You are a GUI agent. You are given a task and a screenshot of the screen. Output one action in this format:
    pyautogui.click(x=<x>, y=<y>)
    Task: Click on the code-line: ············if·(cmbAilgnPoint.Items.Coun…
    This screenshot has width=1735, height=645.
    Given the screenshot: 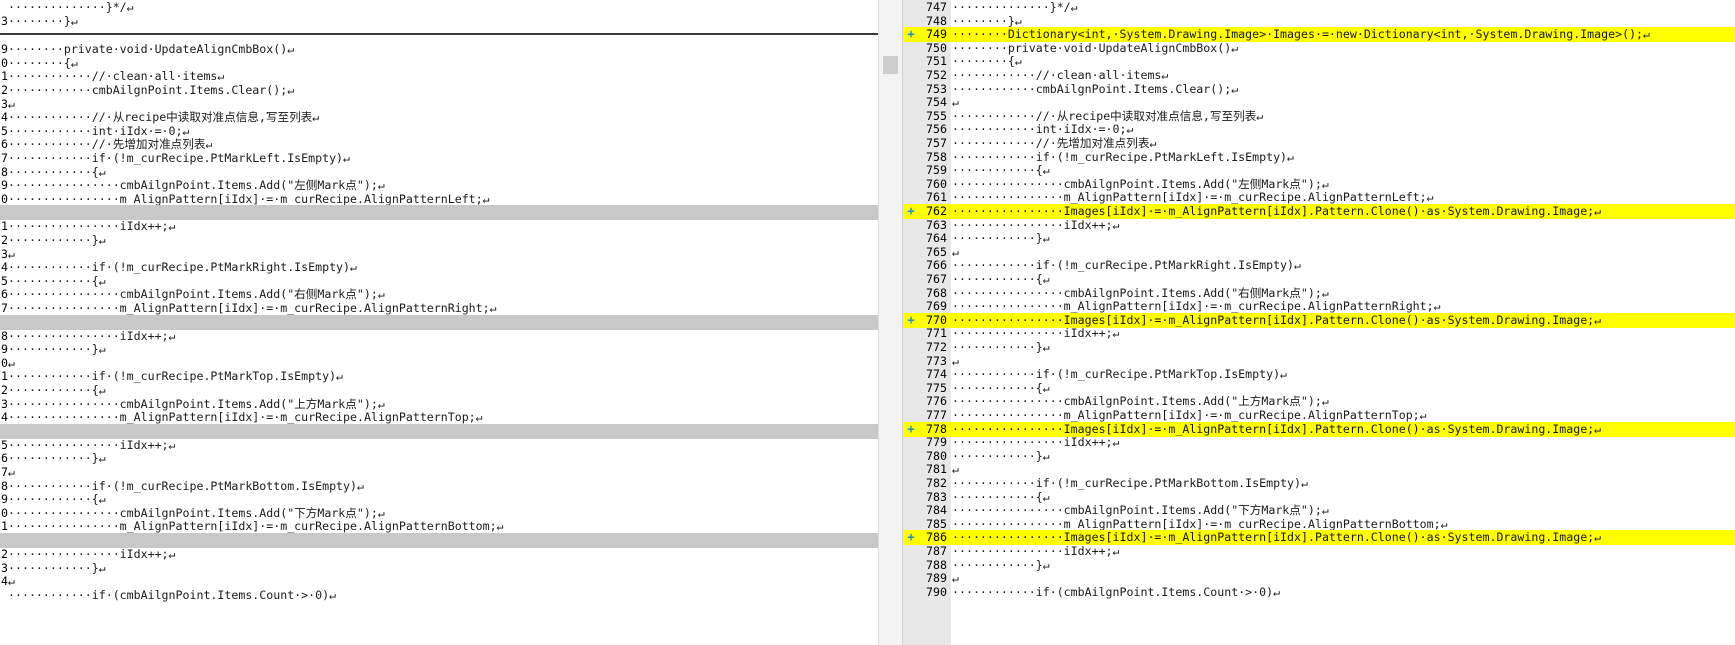 What is the action you would take?
    pyautogui.click(x=439, y=595)
    